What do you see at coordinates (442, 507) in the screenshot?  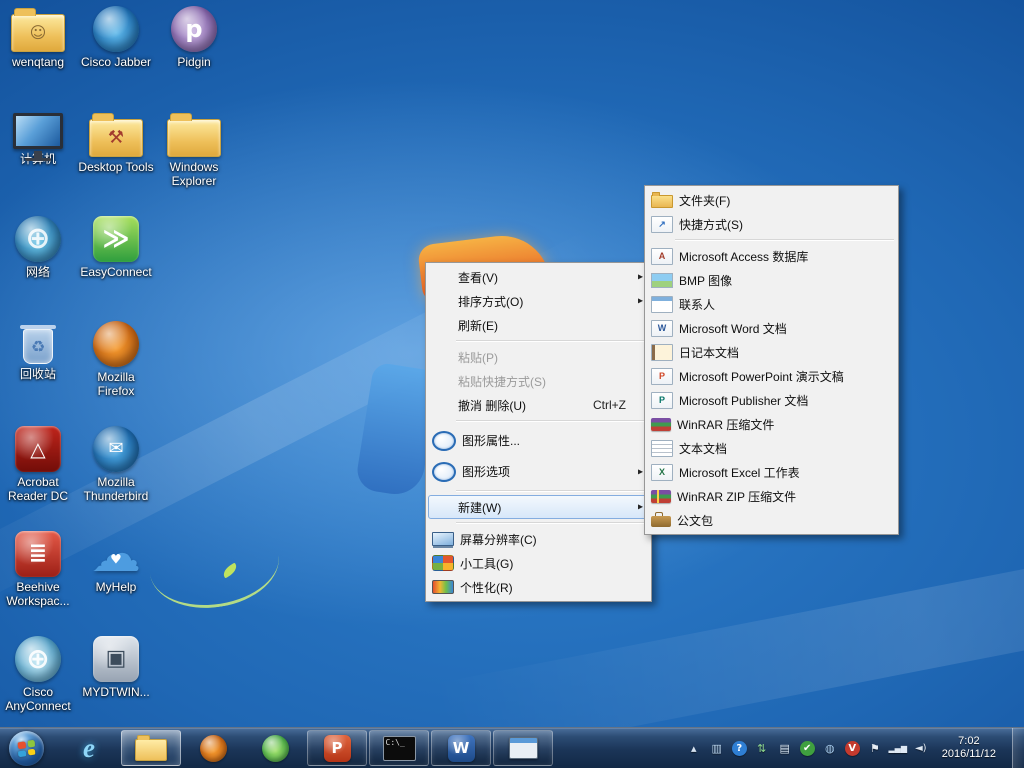 I see `blank-icon` at bounding box center [442, 507].